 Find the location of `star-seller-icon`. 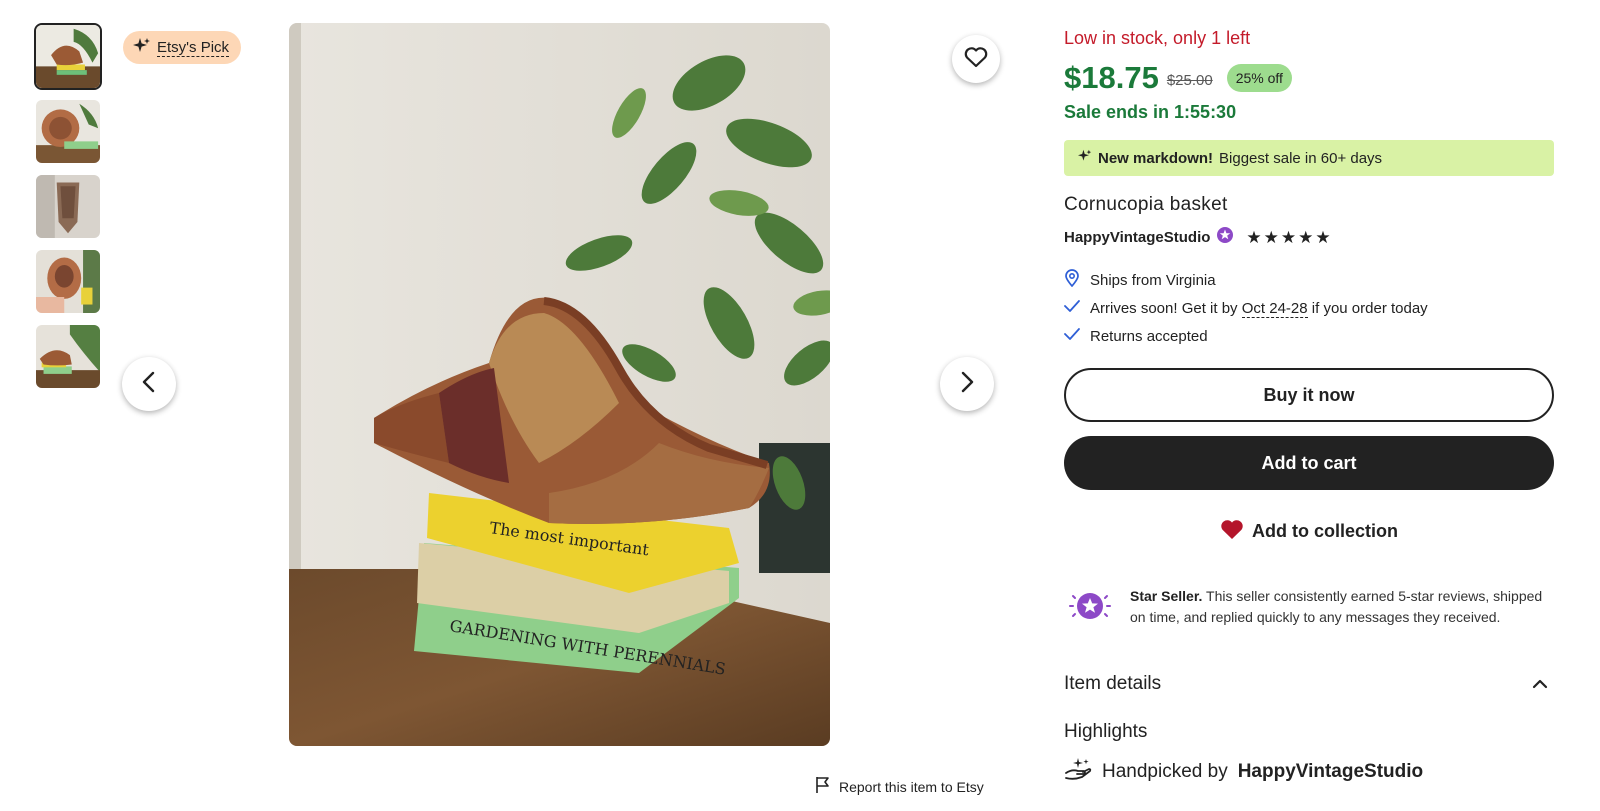

star-seller-icon is located at coordinates (1090, 608).